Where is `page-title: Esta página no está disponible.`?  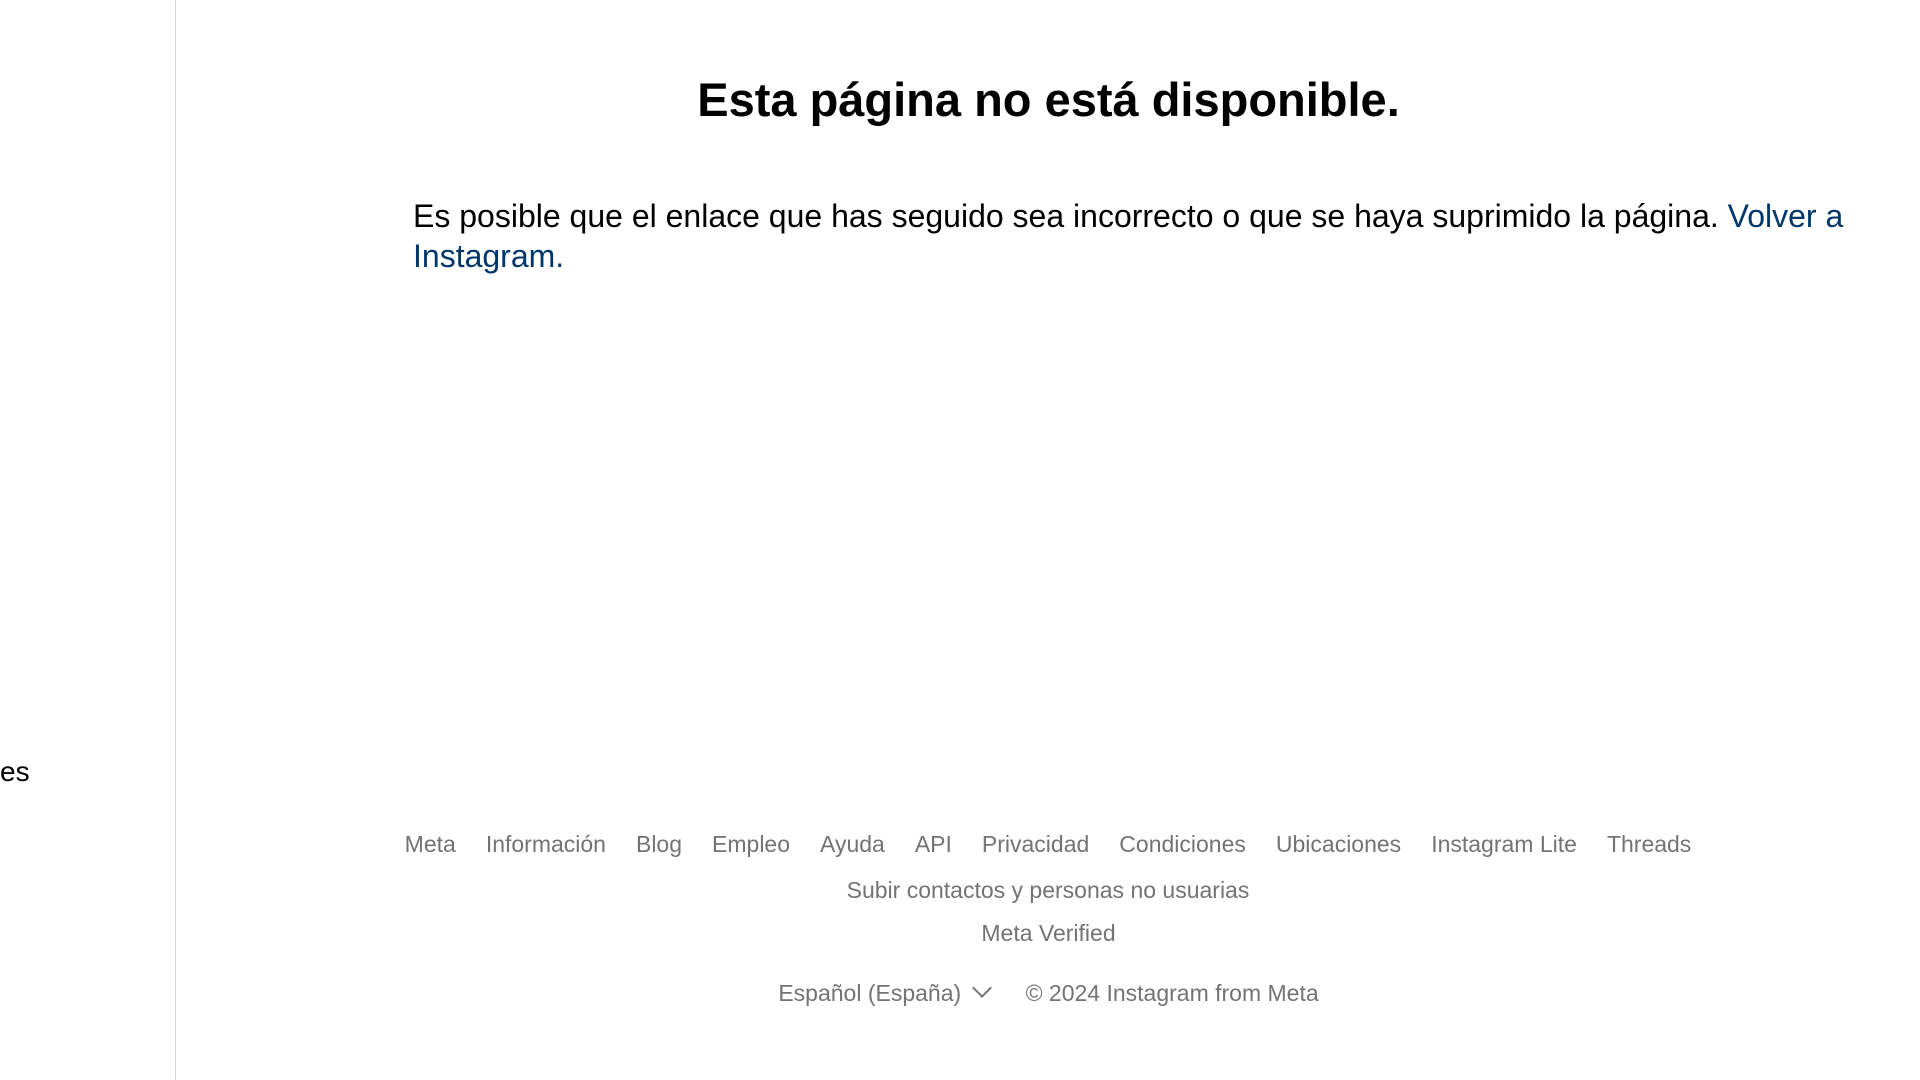
page-title: Esta página no está disponible. is located at coordinates (1048, 99).